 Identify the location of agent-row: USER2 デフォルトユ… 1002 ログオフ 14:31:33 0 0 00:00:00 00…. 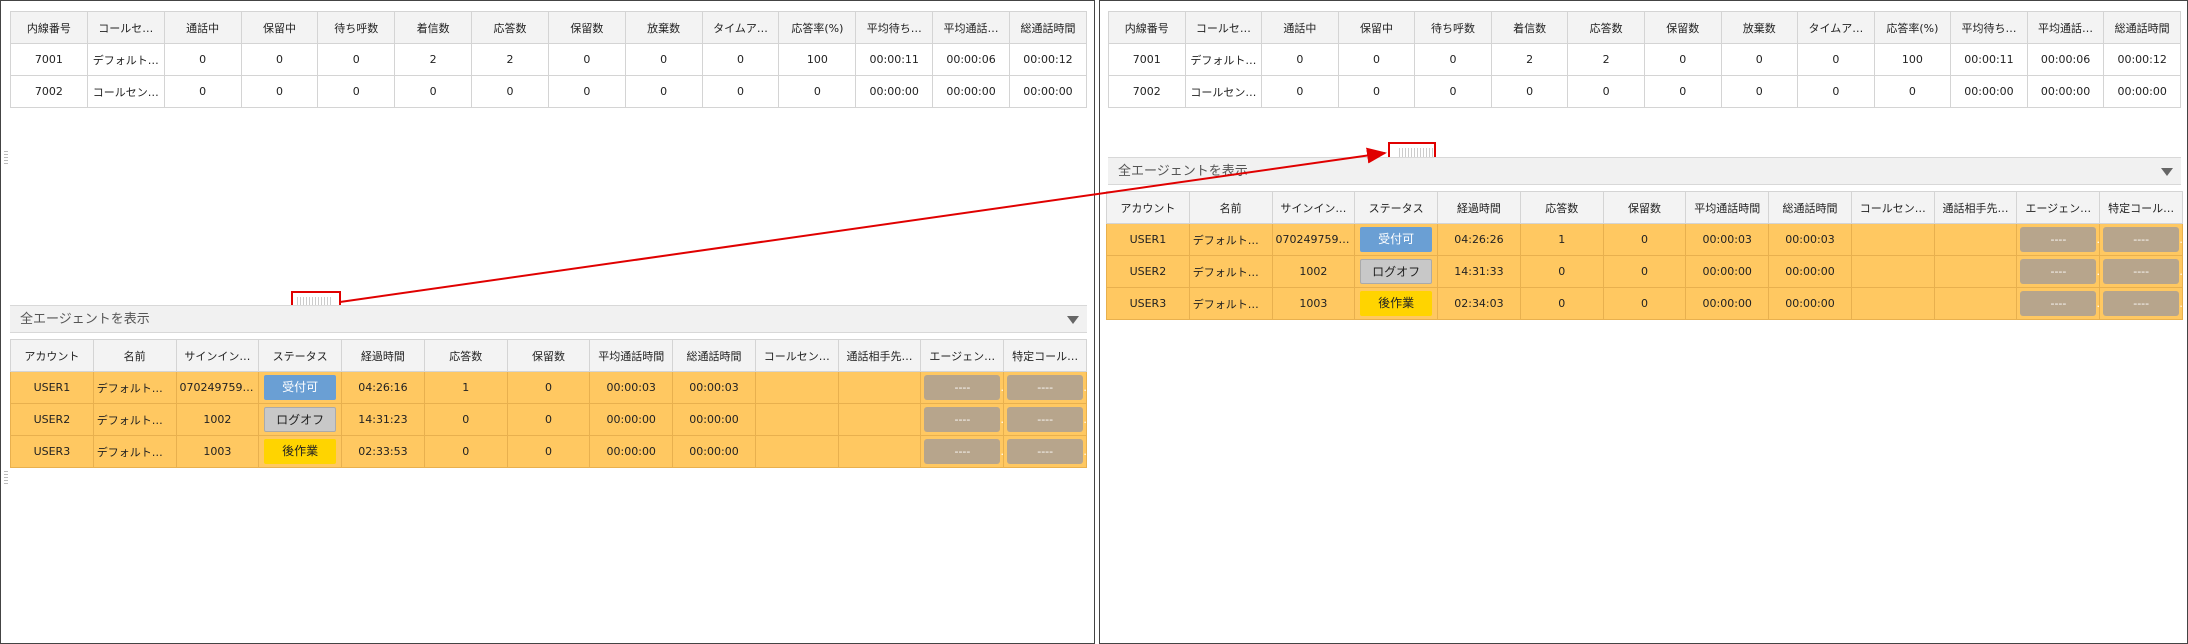
(1644, 271).